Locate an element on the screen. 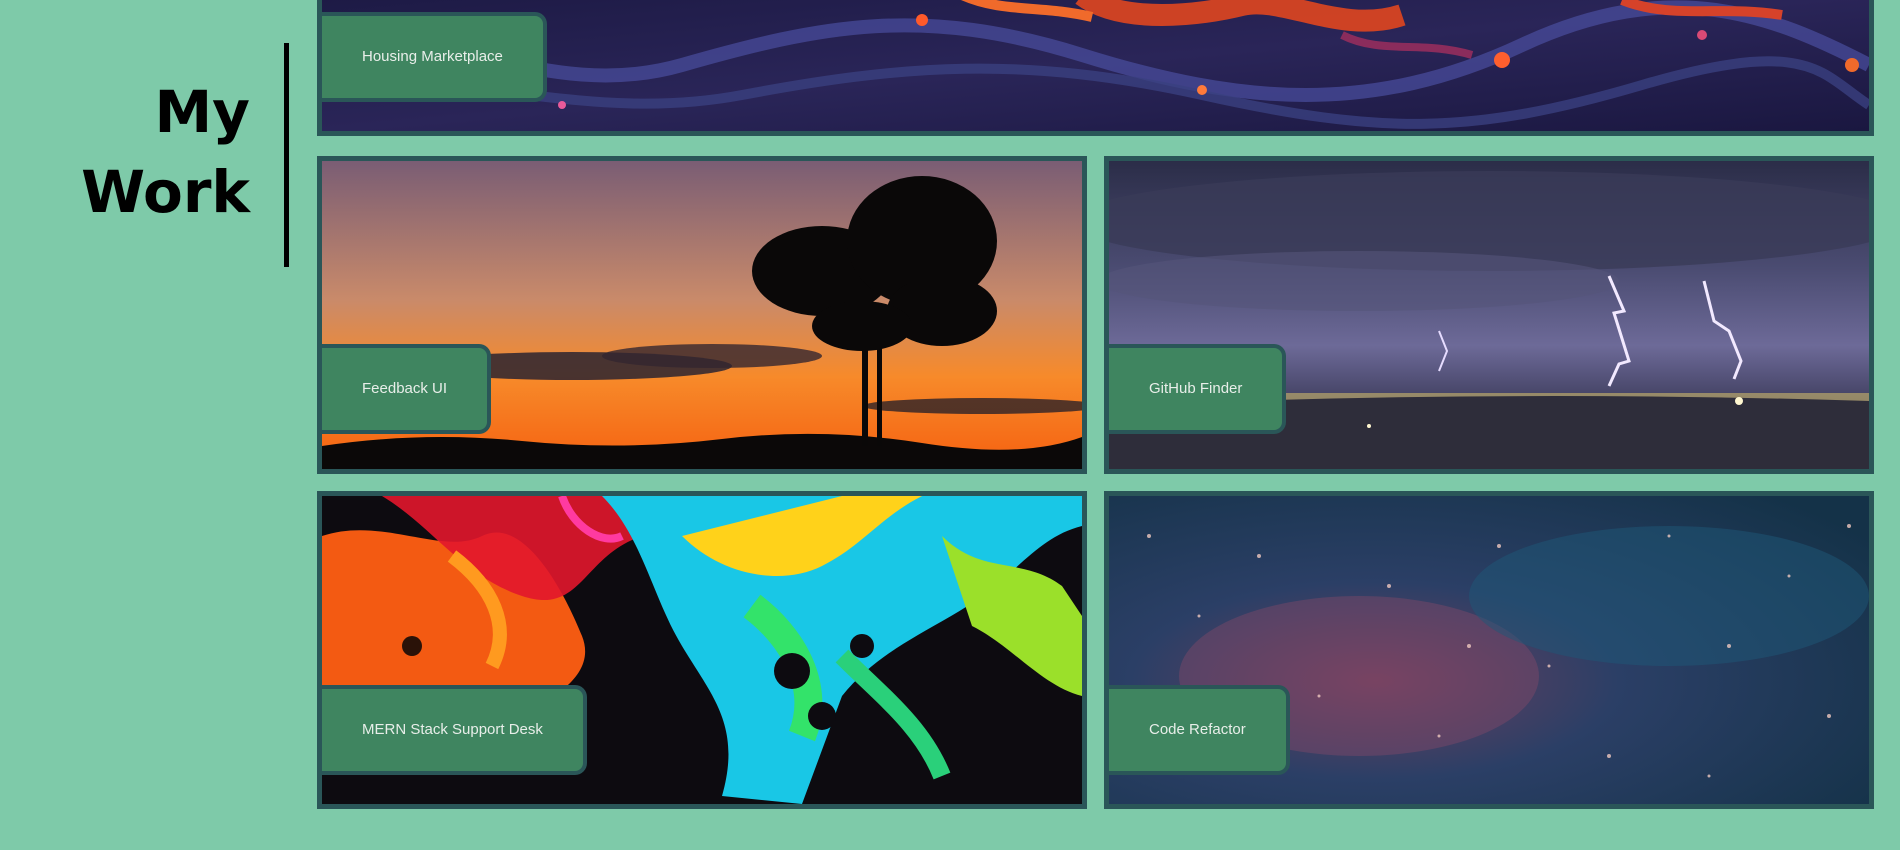 This screenshot has width=1900, height=850. project-image-fluid-texture is located at coordinates (1095, 65).